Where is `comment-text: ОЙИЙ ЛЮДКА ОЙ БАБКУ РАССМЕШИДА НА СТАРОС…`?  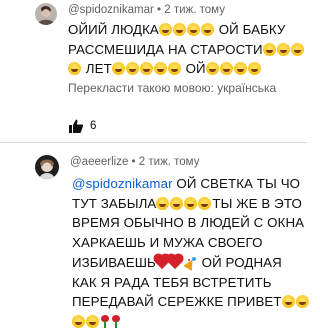 comment-text: ОЙИЙ ЛЮДКА ОЙ БАБКУ РАССМЕШИДА НА СТАРОС… is located at coordinates (186, 49).